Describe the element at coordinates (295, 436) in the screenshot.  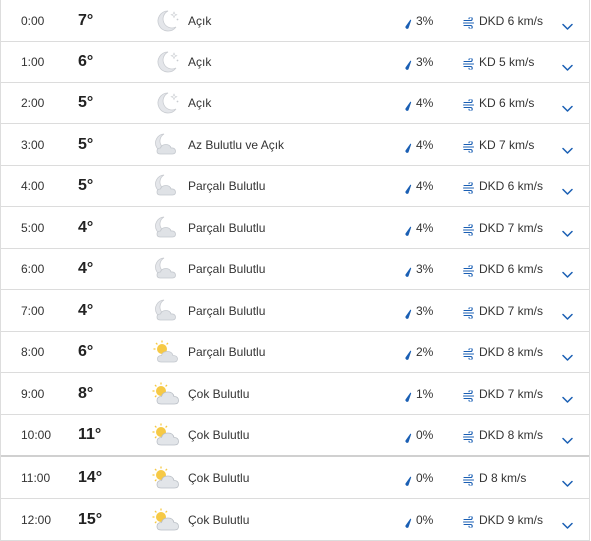
I see `forecast-row: 10:00 11° Çok Bulutlu 0% DKD 8 km/s` at that location.